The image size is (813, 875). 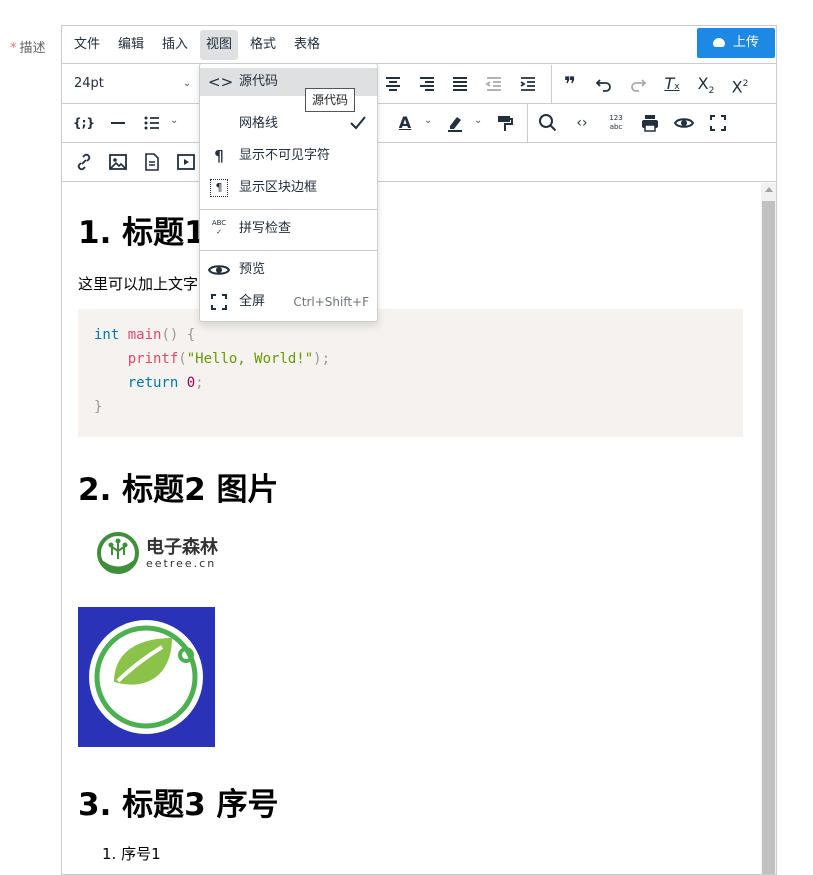 I want to click on list-item: 1. 序号1, so click(x=131, y=854).